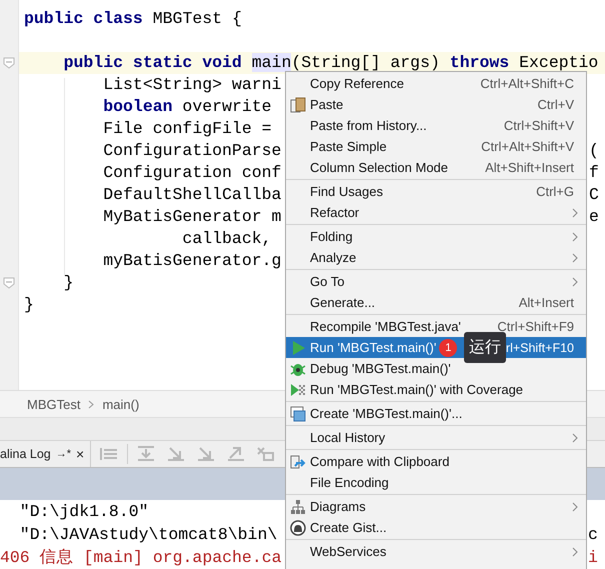 This screenshot has width=605, height=569. Describe the element at coordinates (436, 167) in the screenshot. I see `menu-item: Column Selection Mode Alt+Shift+Insert` at that location.